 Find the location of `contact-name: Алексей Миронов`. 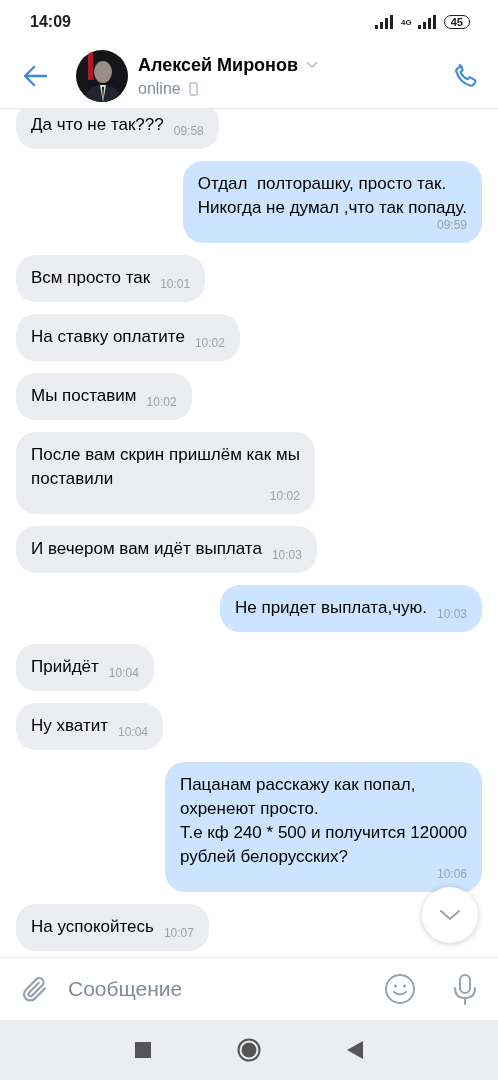

contact-name: Алексей Миронов is located at coordinates (218, 65).